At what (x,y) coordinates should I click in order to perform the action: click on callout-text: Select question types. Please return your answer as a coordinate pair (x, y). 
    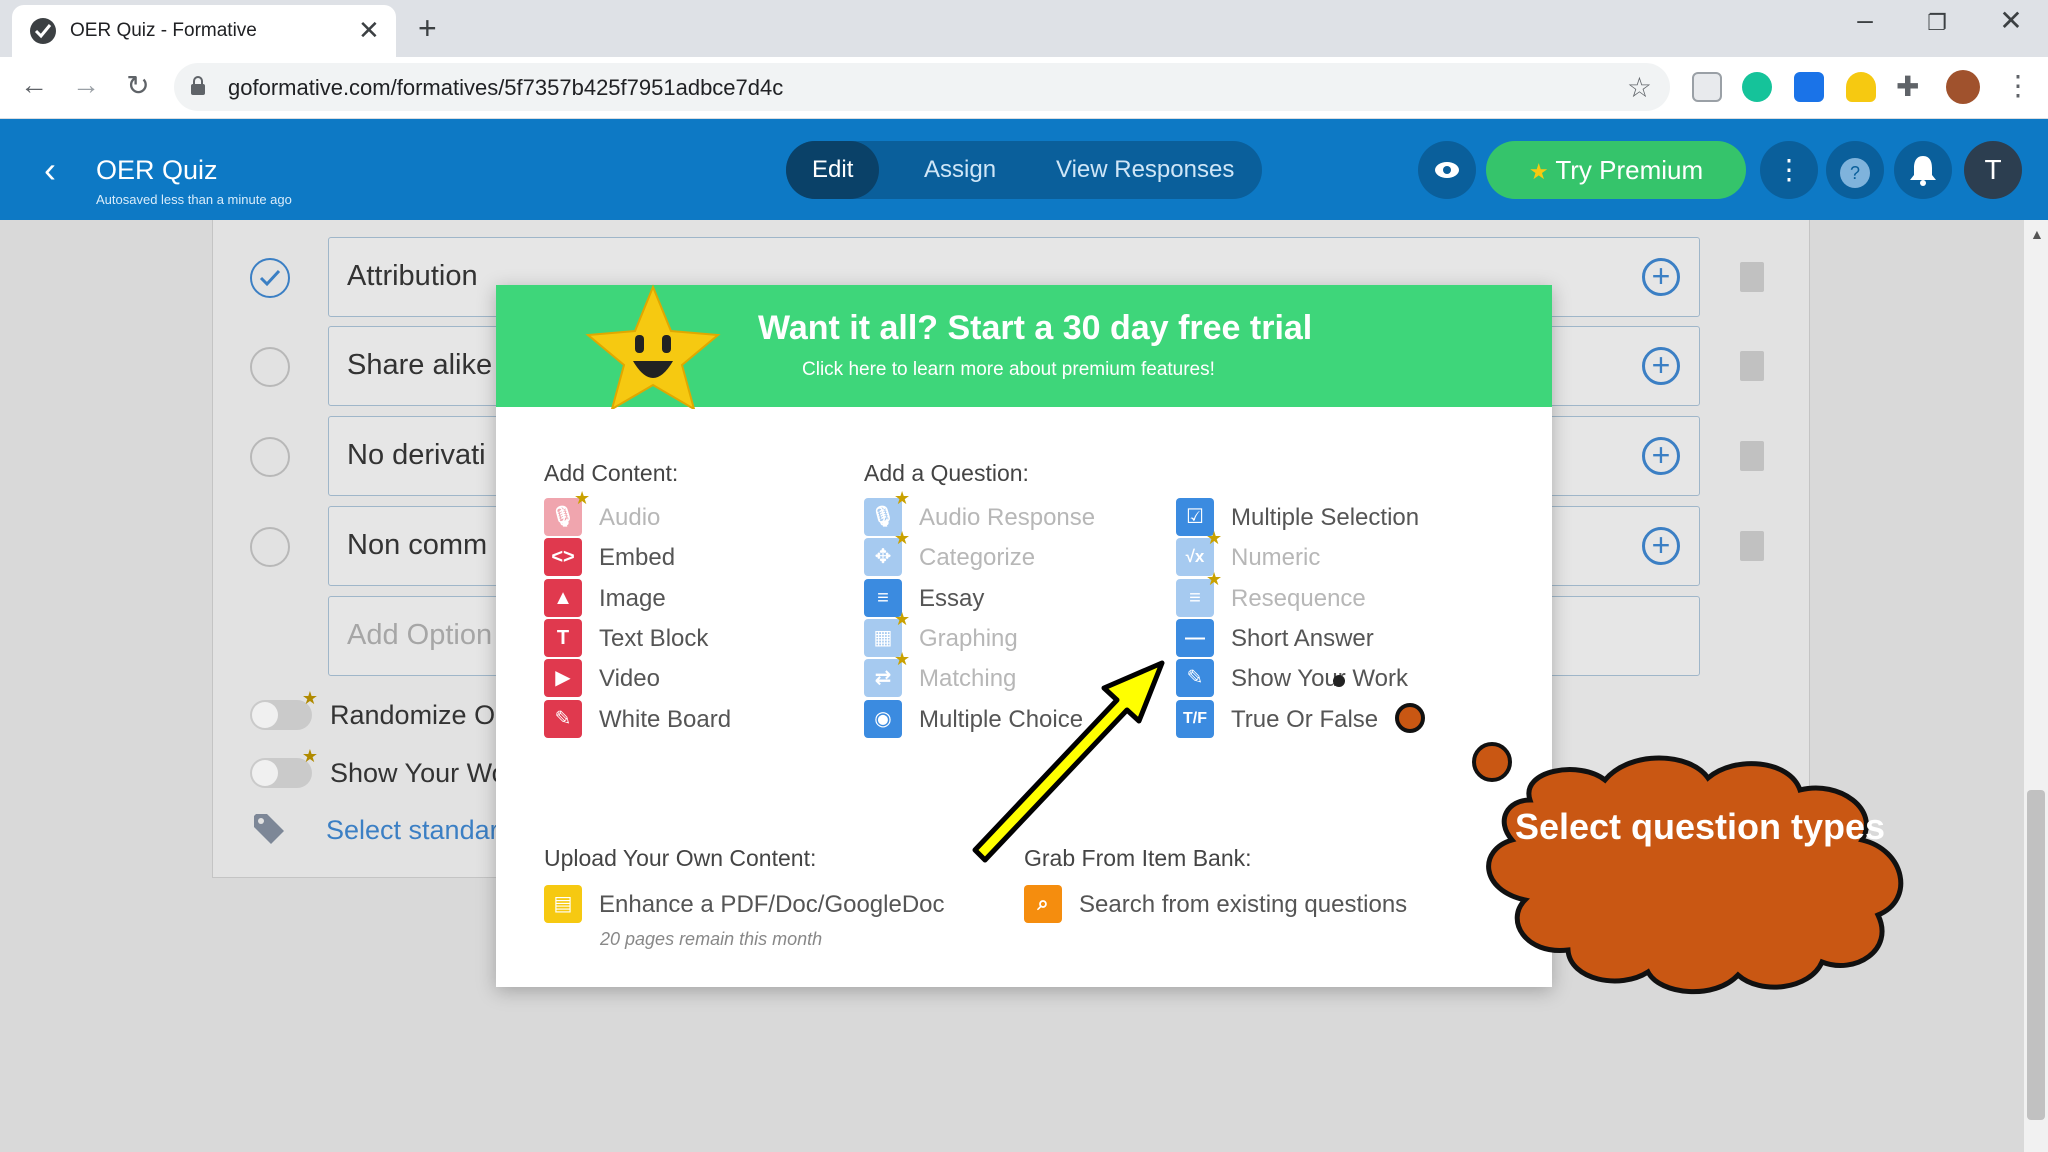
    Looking at the image, I should click on (1700, 826).